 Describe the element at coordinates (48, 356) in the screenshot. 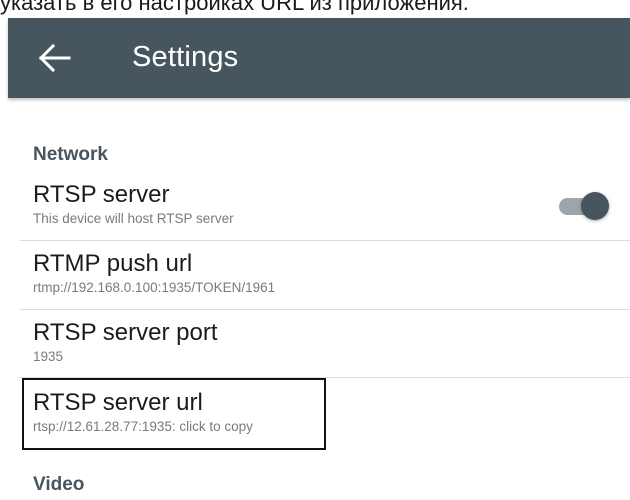

I see `pref-summary: 1935` at that location.